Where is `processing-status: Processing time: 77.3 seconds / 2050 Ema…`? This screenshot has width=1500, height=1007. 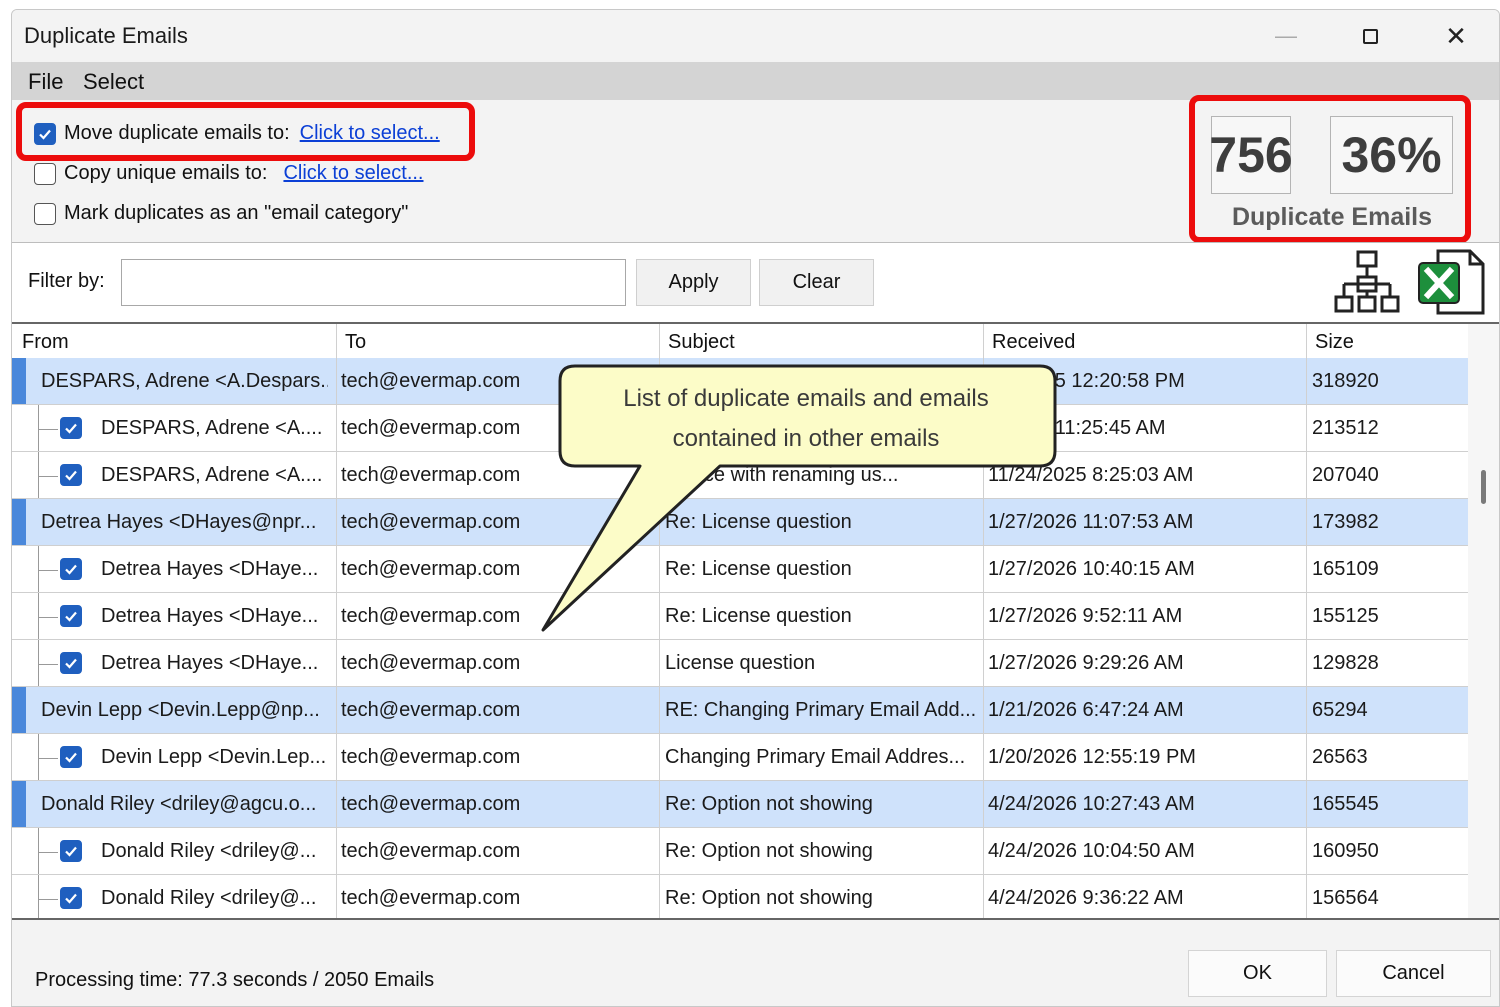
processing-status: Processing time: 77.3 seconds / 2050 Ema… is located at coordinates (235, 980).